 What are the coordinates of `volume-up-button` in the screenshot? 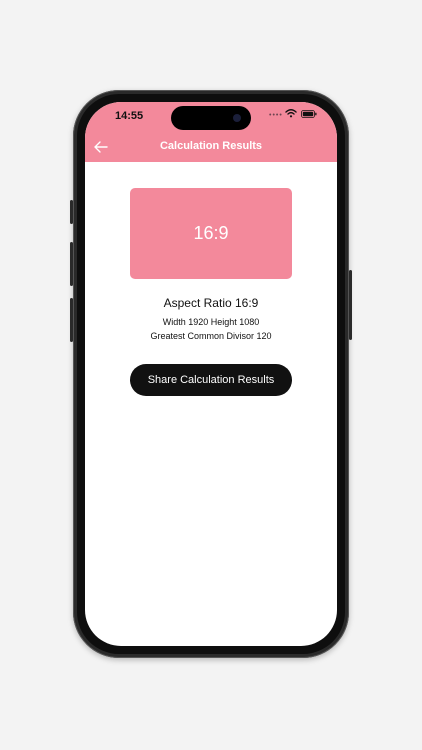 It's located at (71, 264).